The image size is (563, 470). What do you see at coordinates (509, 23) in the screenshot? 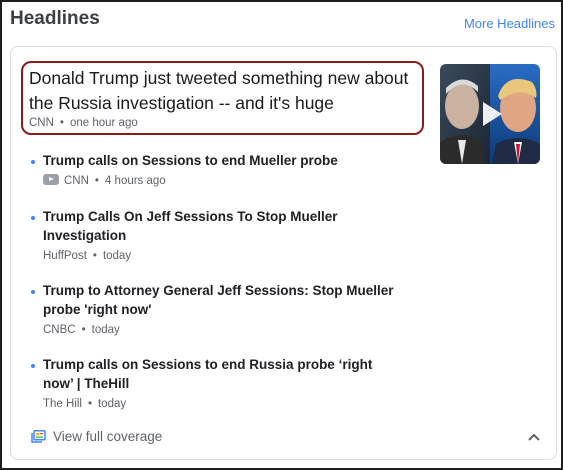
I see `more-headlines-link: More Headlines` at bounding box center [509, 23].